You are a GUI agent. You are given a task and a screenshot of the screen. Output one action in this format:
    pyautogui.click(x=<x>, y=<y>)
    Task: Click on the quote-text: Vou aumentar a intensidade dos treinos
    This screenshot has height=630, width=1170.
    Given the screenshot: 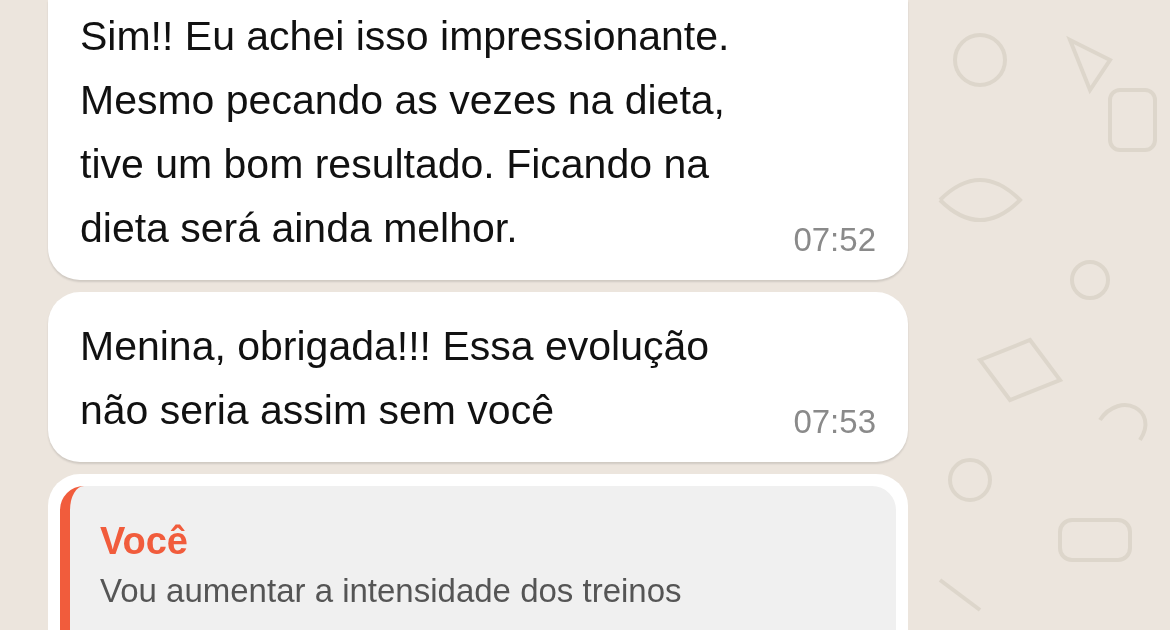 What is the action you would take?
    pyautogui.click(x=391, y=590)
    